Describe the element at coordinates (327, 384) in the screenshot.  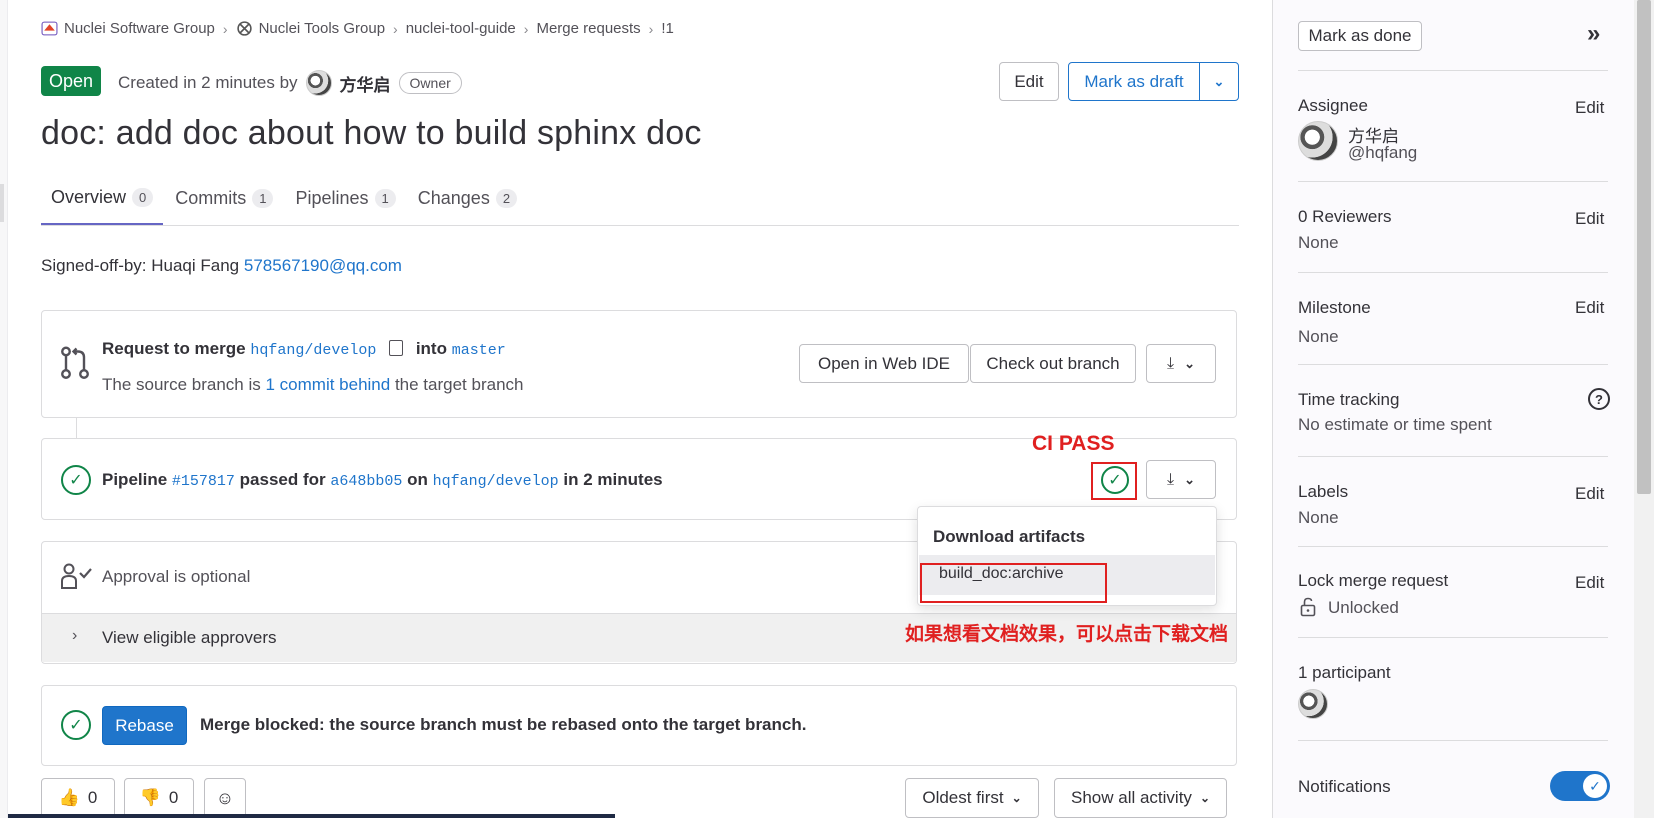
I see `commits-behind-link: 1 commit behind` at that location.